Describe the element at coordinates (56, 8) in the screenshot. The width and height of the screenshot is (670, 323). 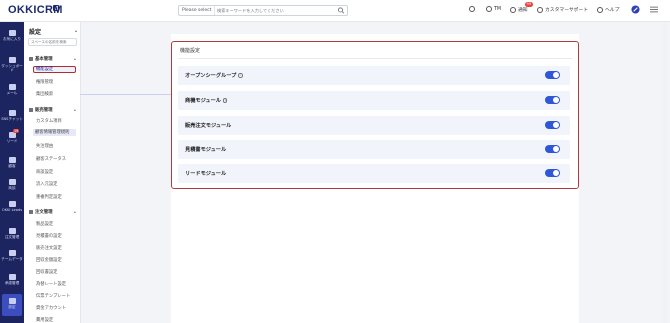
I see `ai-badge: AI` at that location.